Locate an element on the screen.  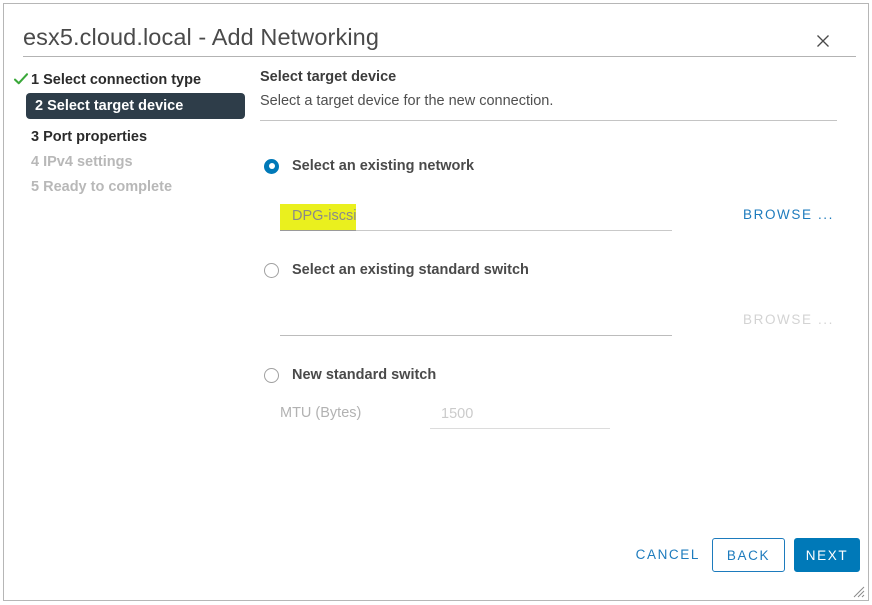
radio-label: Select an existing network is located at coordinates (383, 166).